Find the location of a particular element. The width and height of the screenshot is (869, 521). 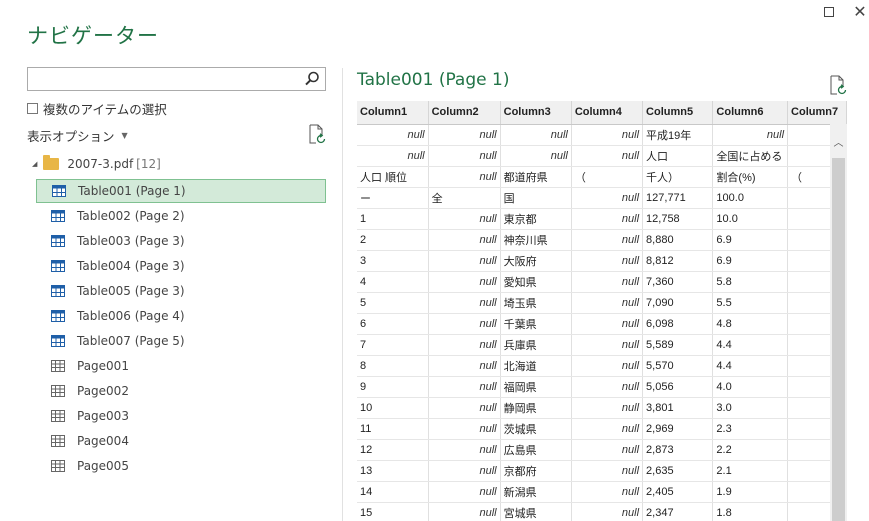

table-row: 3 null 大阪府 null 8,812 6.9 is located at coordinates (602, 261).